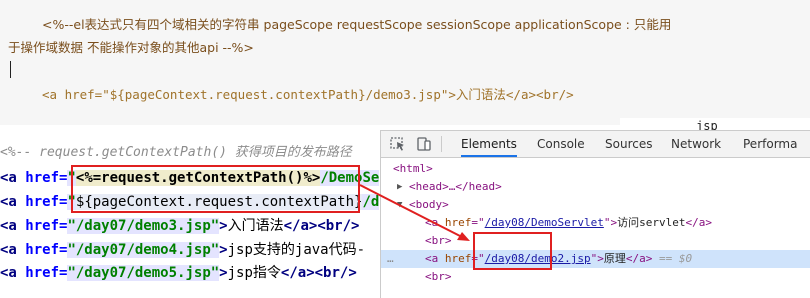  Describe the element at coordinates (628, 144) in the screenshot. I see `tab-sources: Sources` at that location.